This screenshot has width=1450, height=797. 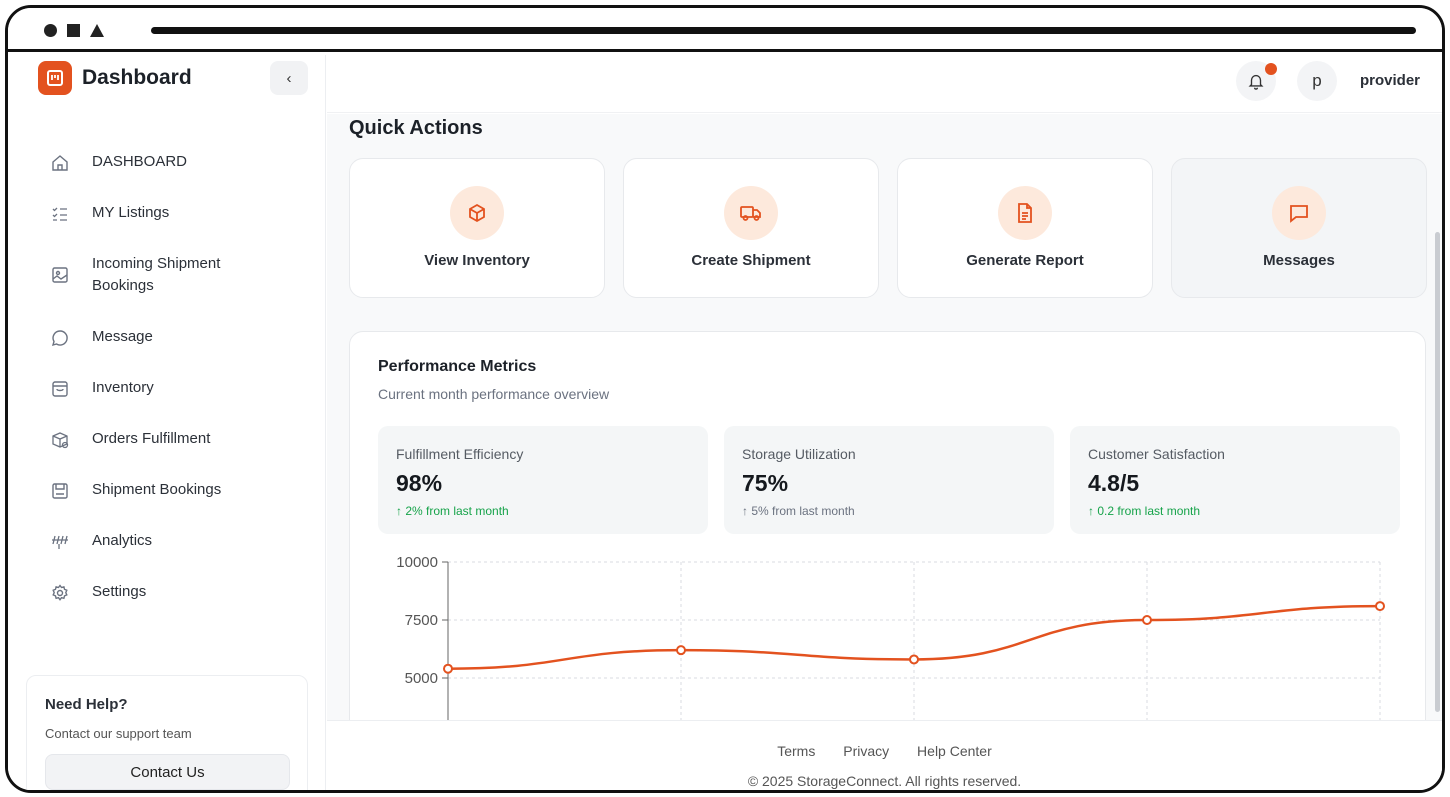 What do you see at coordinates (477, 213) in the screenshot?
I see `box-icon` at bounding box center [477, 213].